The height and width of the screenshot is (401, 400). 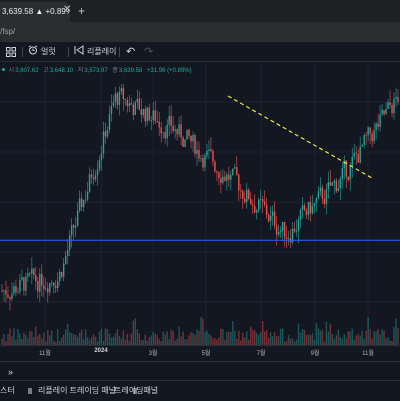 What do you see at coordinates (10, 372) in the screenshot?
I see `chevron-double-icon: »` at bounding box center [10, 372].